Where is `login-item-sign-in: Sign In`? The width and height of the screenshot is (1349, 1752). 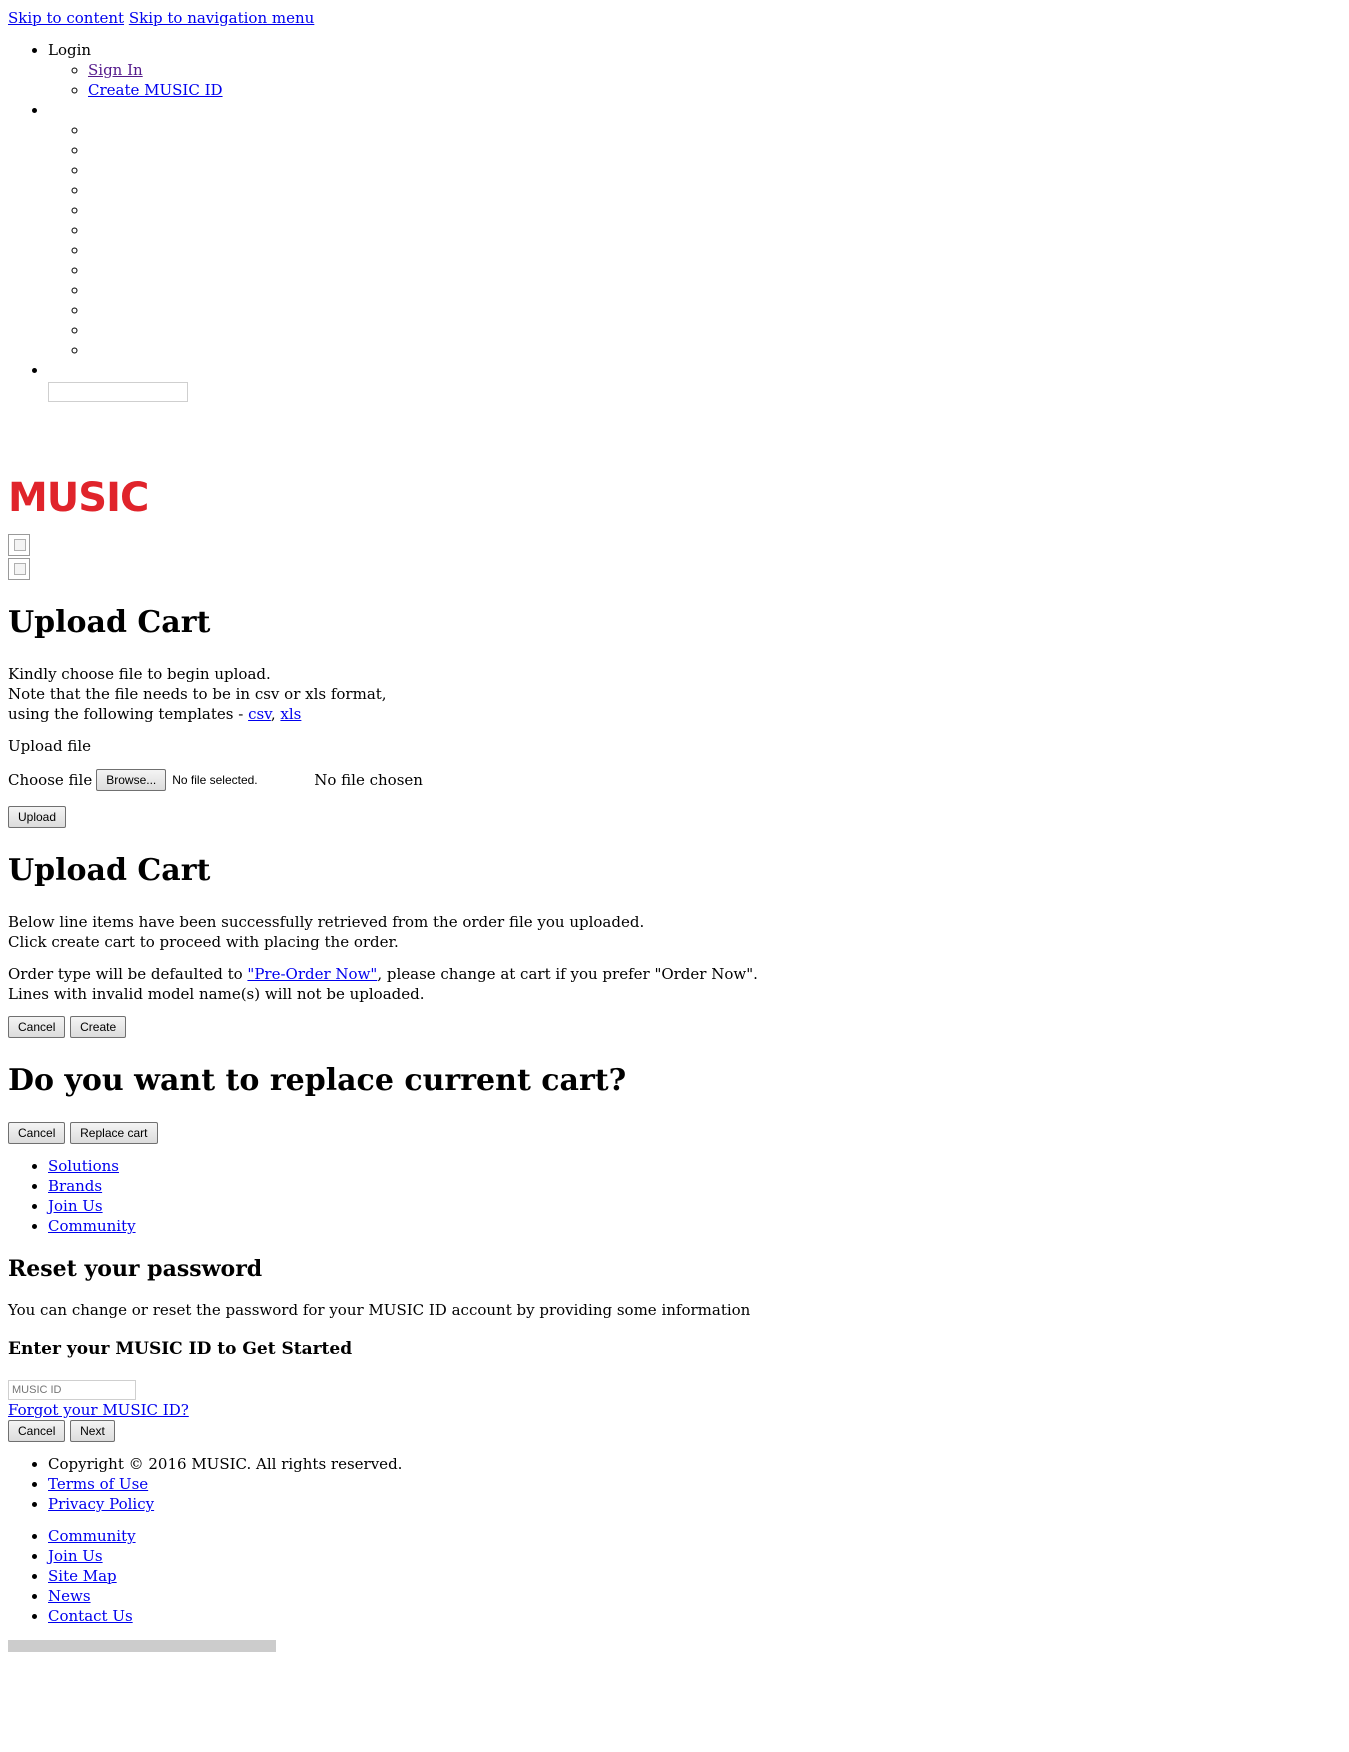
login-item-sign-in: Sign In is located at coordinates (714, 70).